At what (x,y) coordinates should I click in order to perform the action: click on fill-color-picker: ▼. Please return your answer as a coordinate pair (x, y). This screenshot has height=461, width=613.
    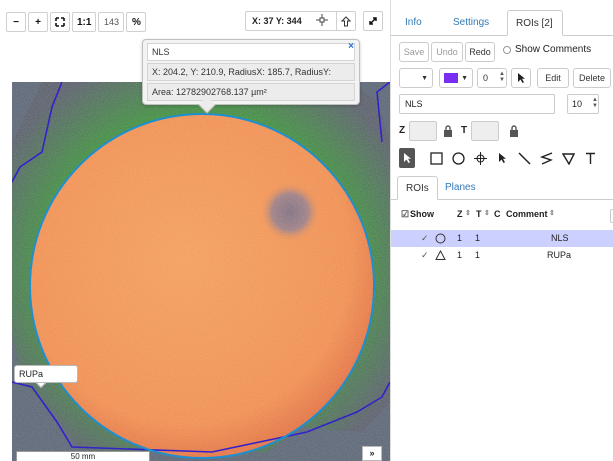
    Looking at the image, I should click on (456, 78).